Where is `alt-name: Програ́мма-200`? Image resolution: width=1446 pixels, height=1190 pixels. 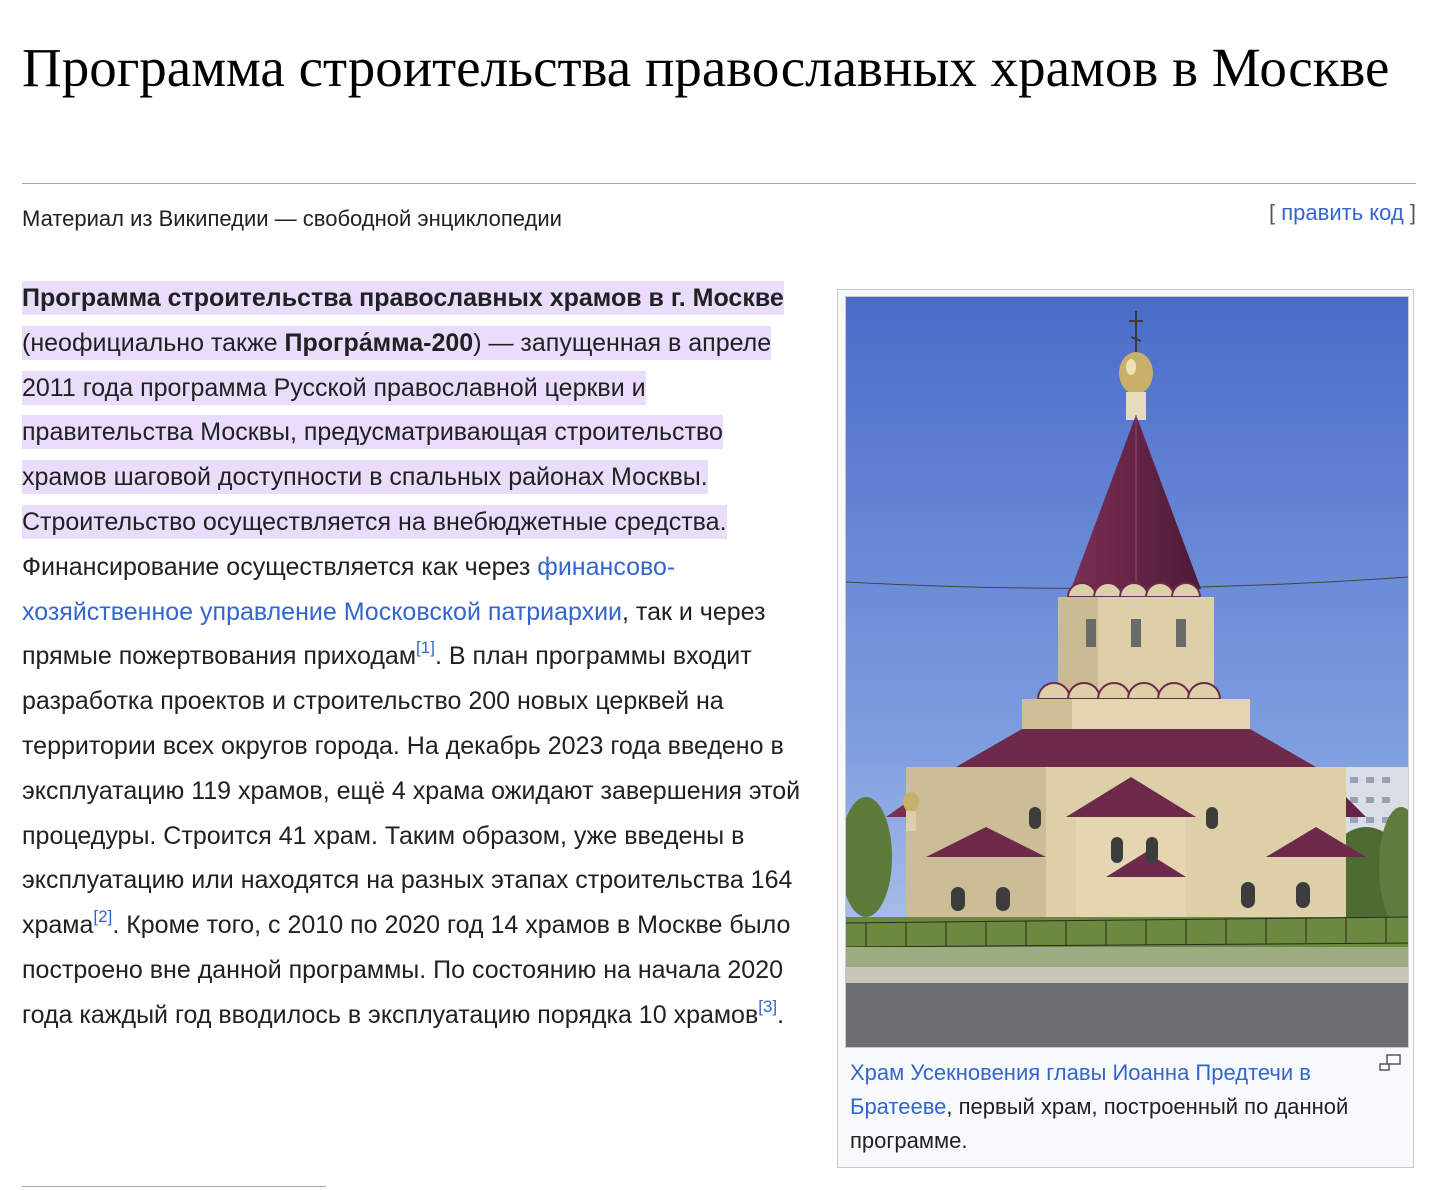 alt-name: Програ́мма-200 is located at coordinates (379, 342).